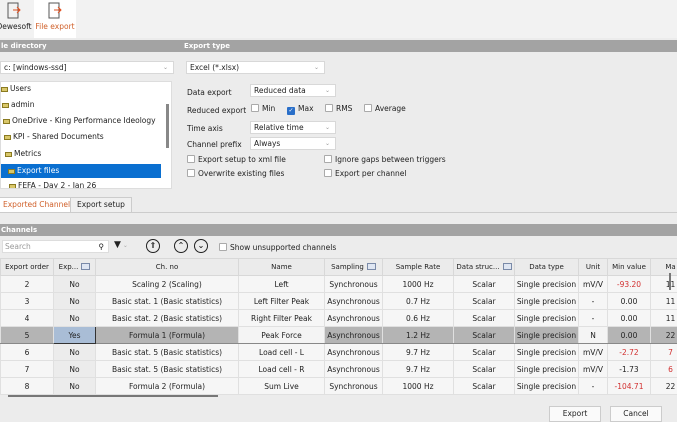 Image resolution: width=677 pixels, height=422 pixels. What do you see at coordinates (282, 267) in the screenshot?
I see `column-header-name: Name` at bounding box center [282, 267].